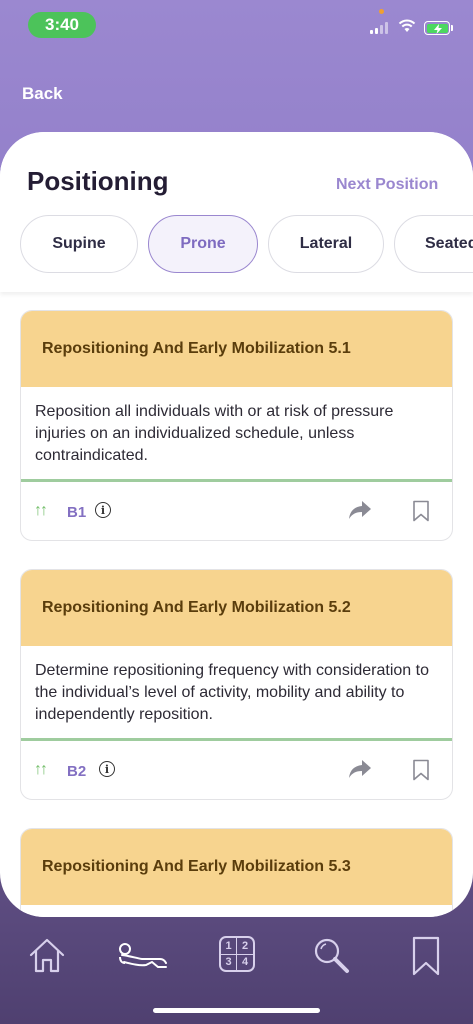 Image resolution: width=473 pixels, height=1024 pixels. What do you see at coordinates (245, 946) in the screenshot?
I see `grid-number: 2` at bounding box center [245, 946].